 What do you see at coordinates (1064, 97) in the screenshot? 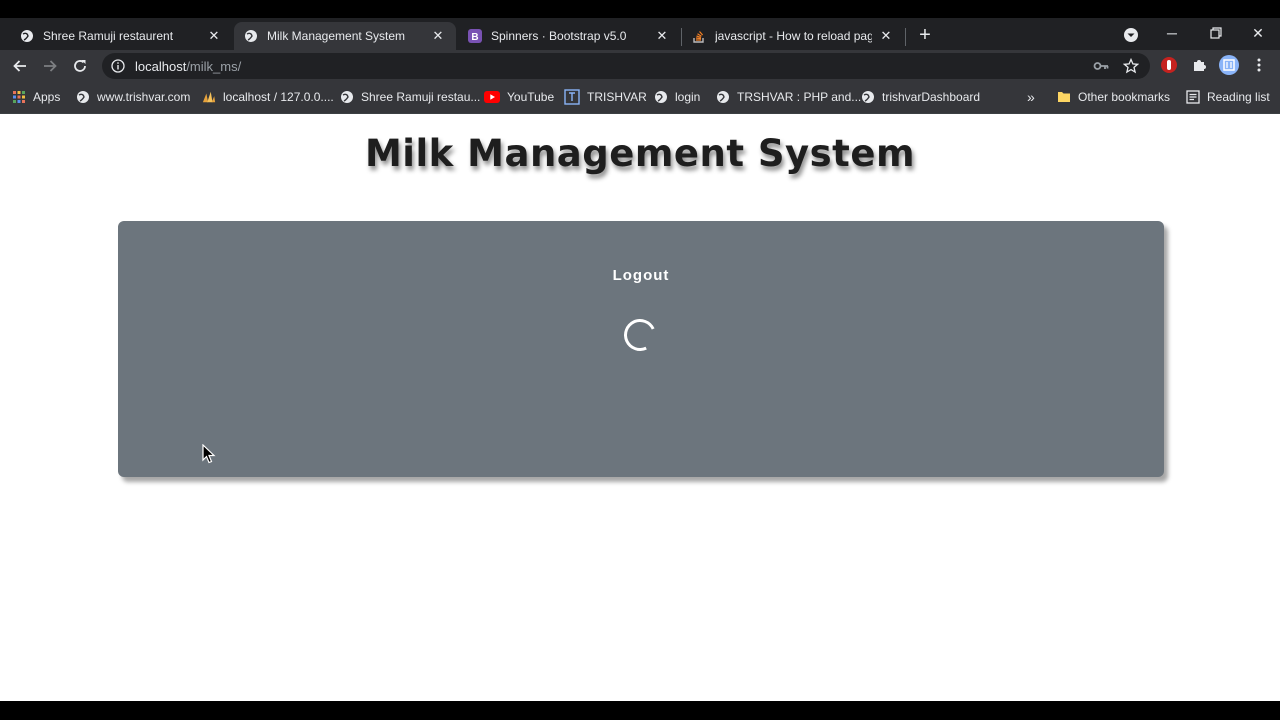
I see `folder-icon` at bounding box center [1064, 97].